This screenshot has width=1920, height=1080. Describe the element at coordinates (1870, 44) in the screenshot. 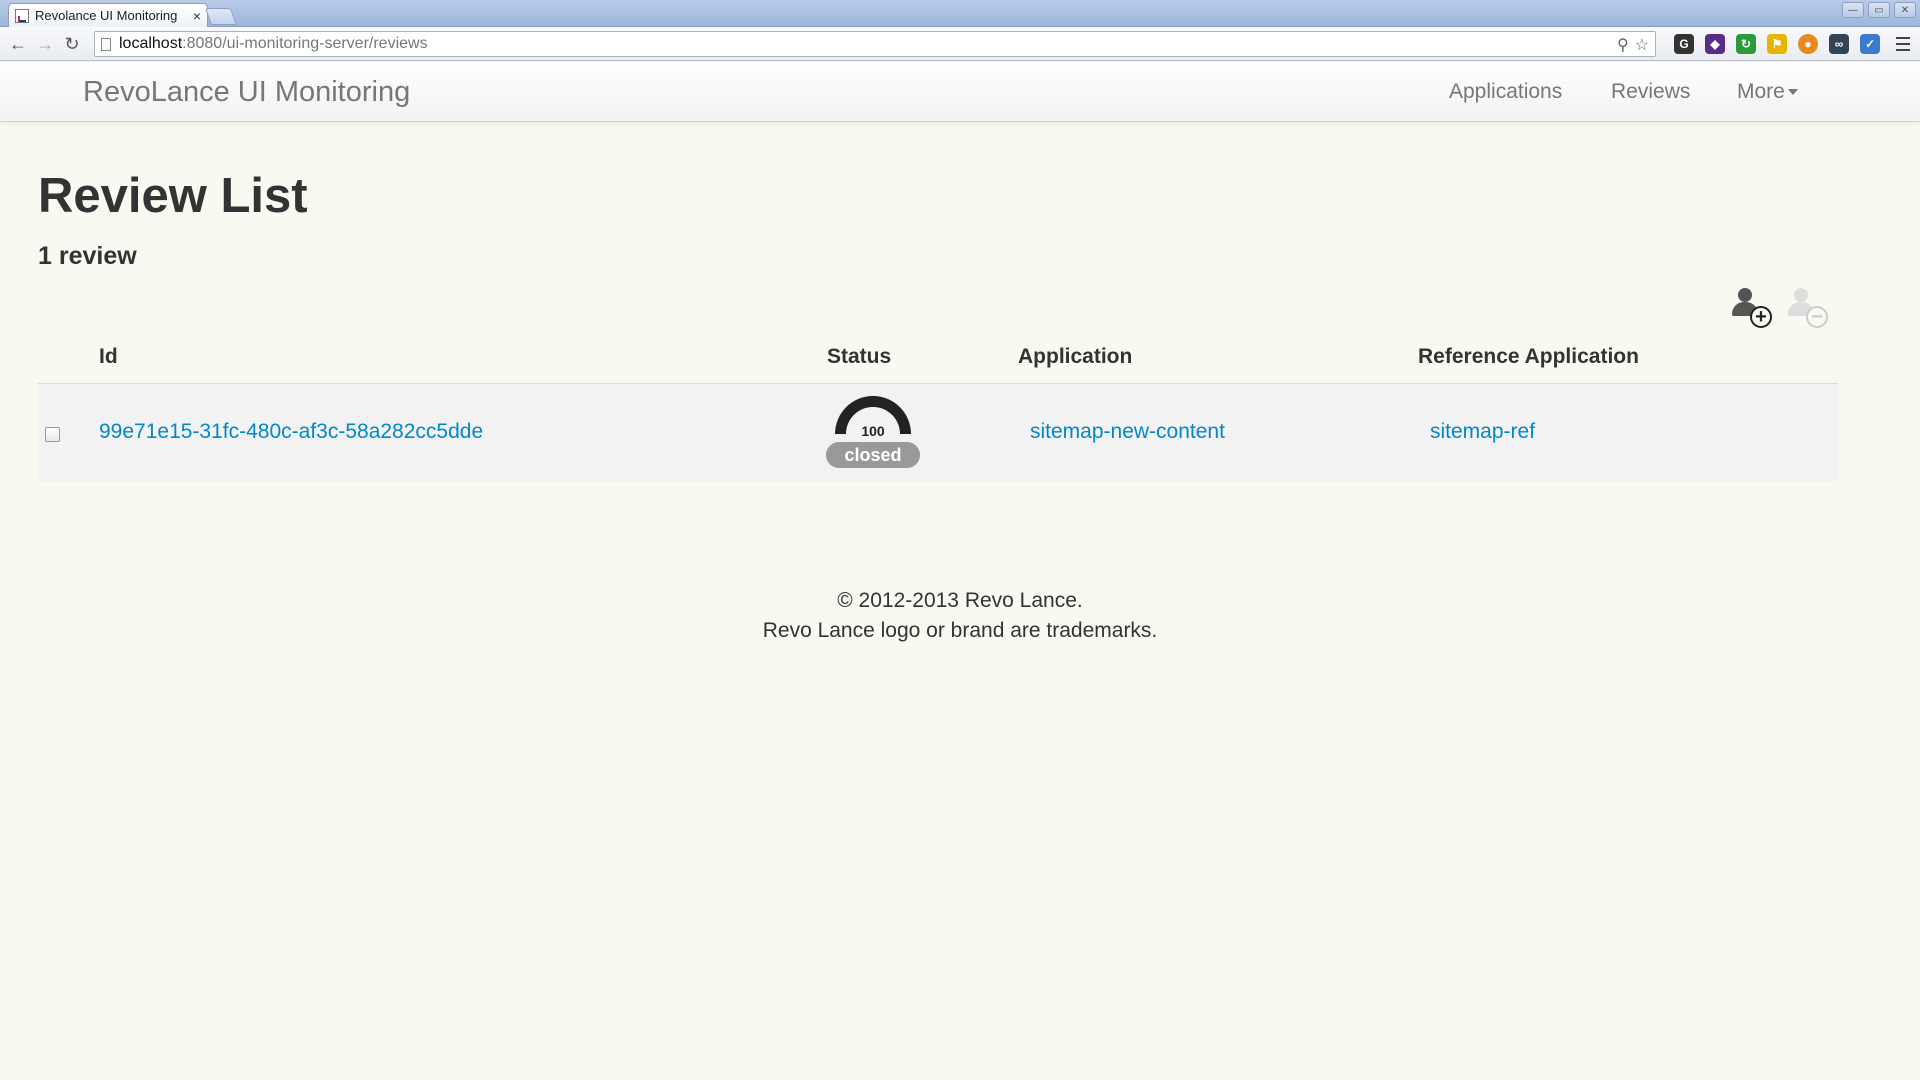

I see `extension-blue-icon: ✓` at that location.